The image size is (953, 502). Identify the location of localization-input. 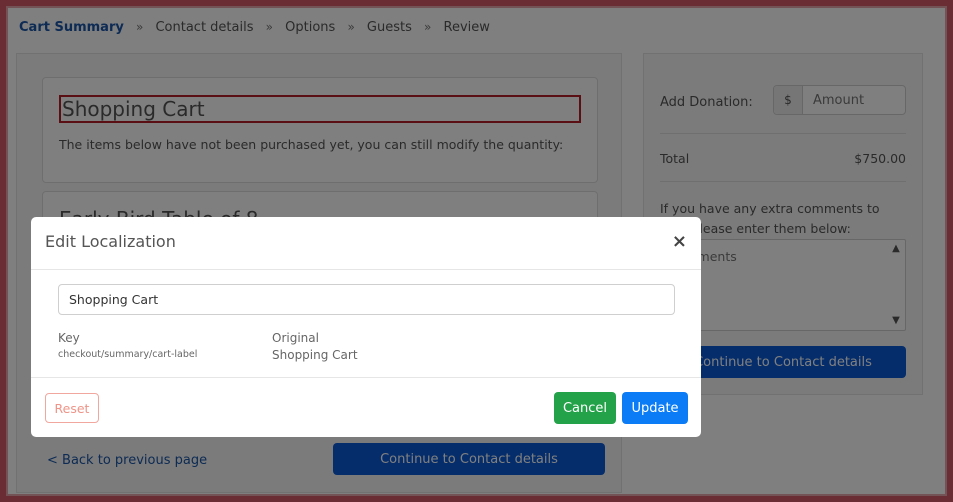
(366, 299).